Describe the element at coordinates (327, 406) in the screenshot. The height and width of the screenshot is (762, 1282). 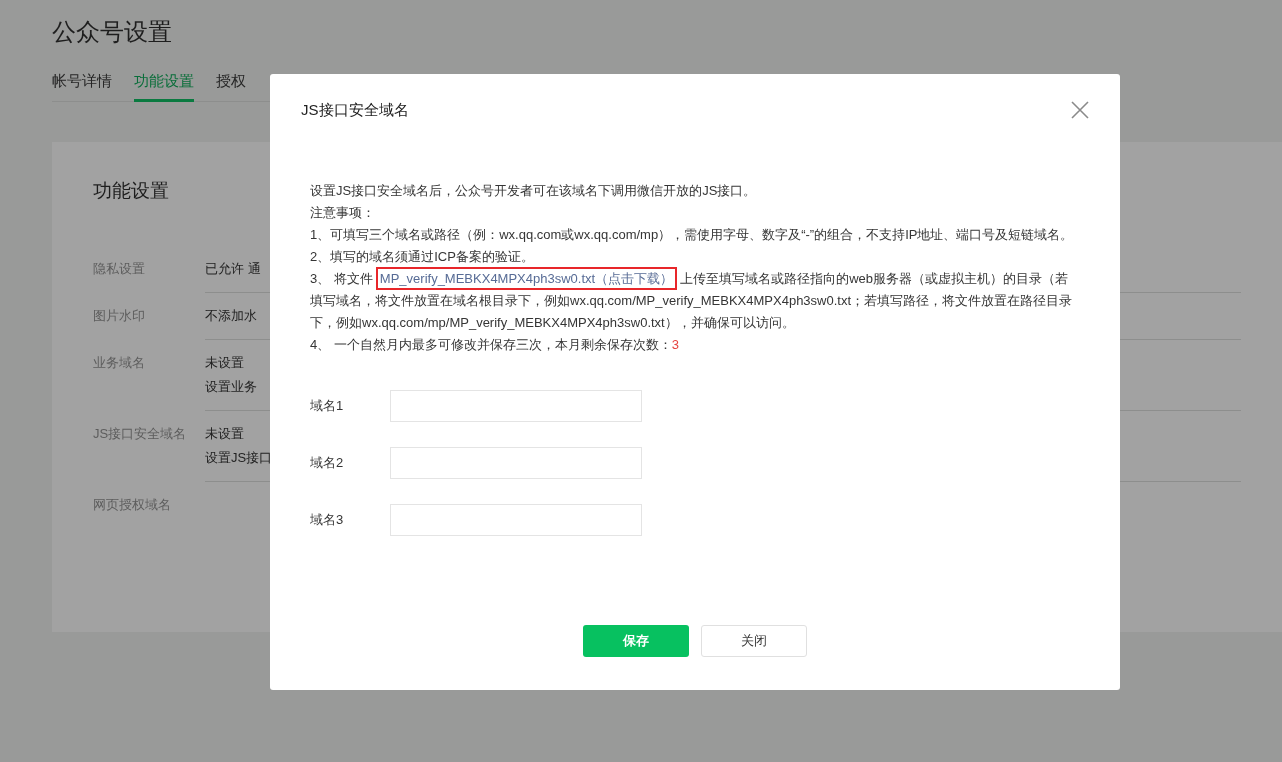
I see `field-label: 域名1` at that location.